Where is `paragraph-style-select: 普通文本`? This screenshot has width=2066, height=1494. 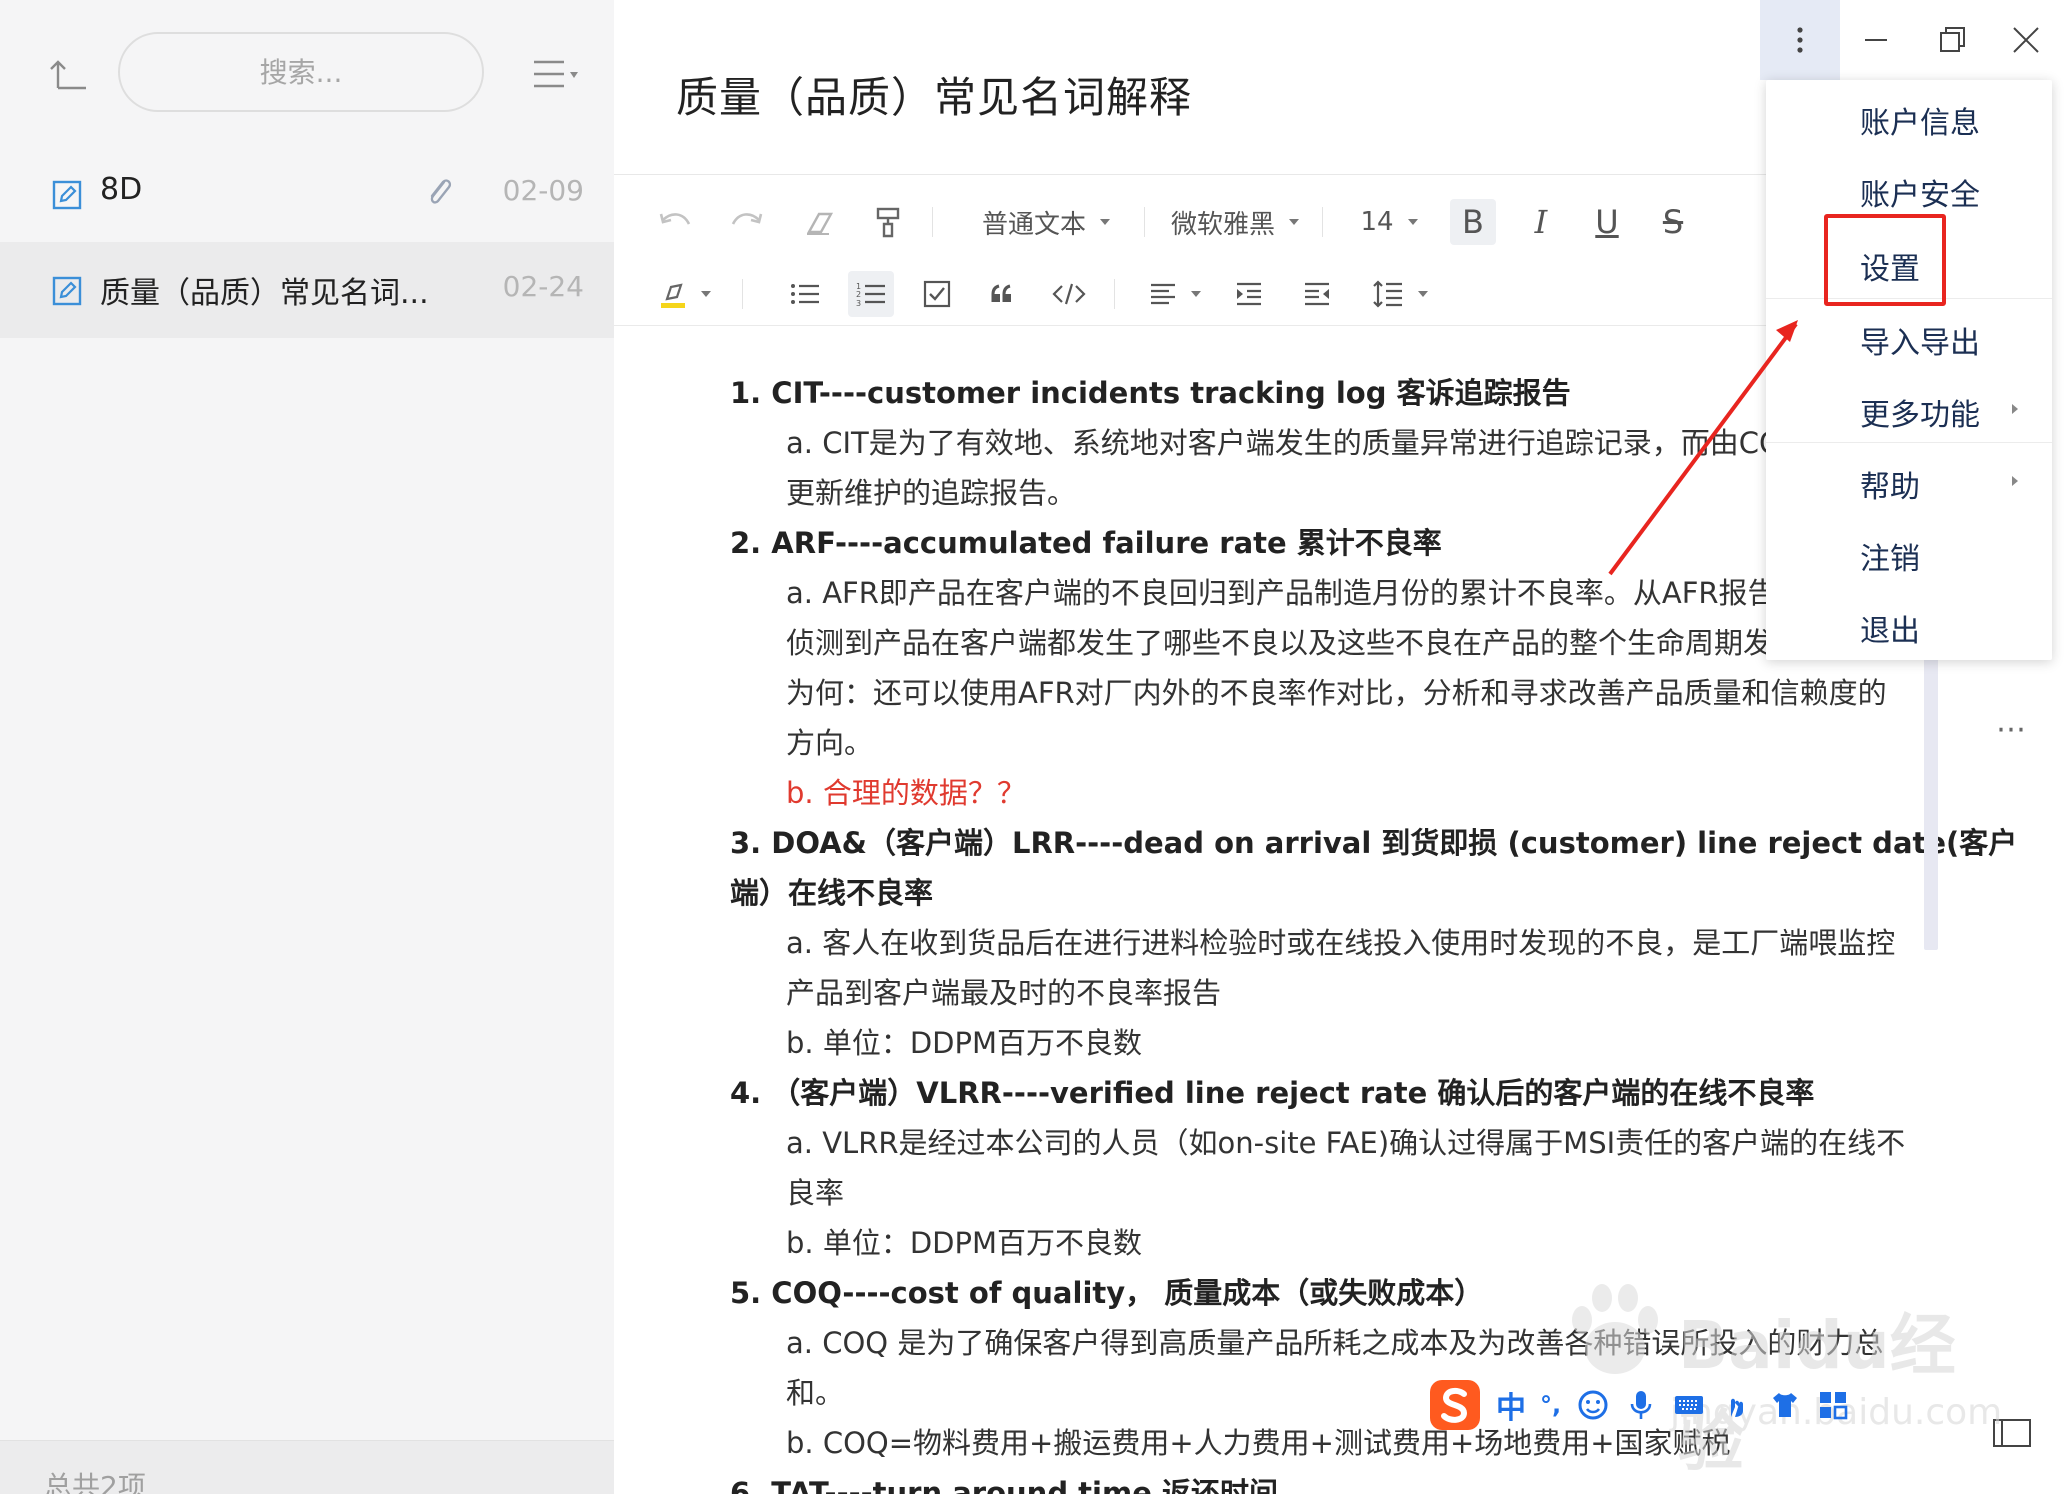 paragraph-style-select: 普通文本 is located at coordinates (1046, 222).